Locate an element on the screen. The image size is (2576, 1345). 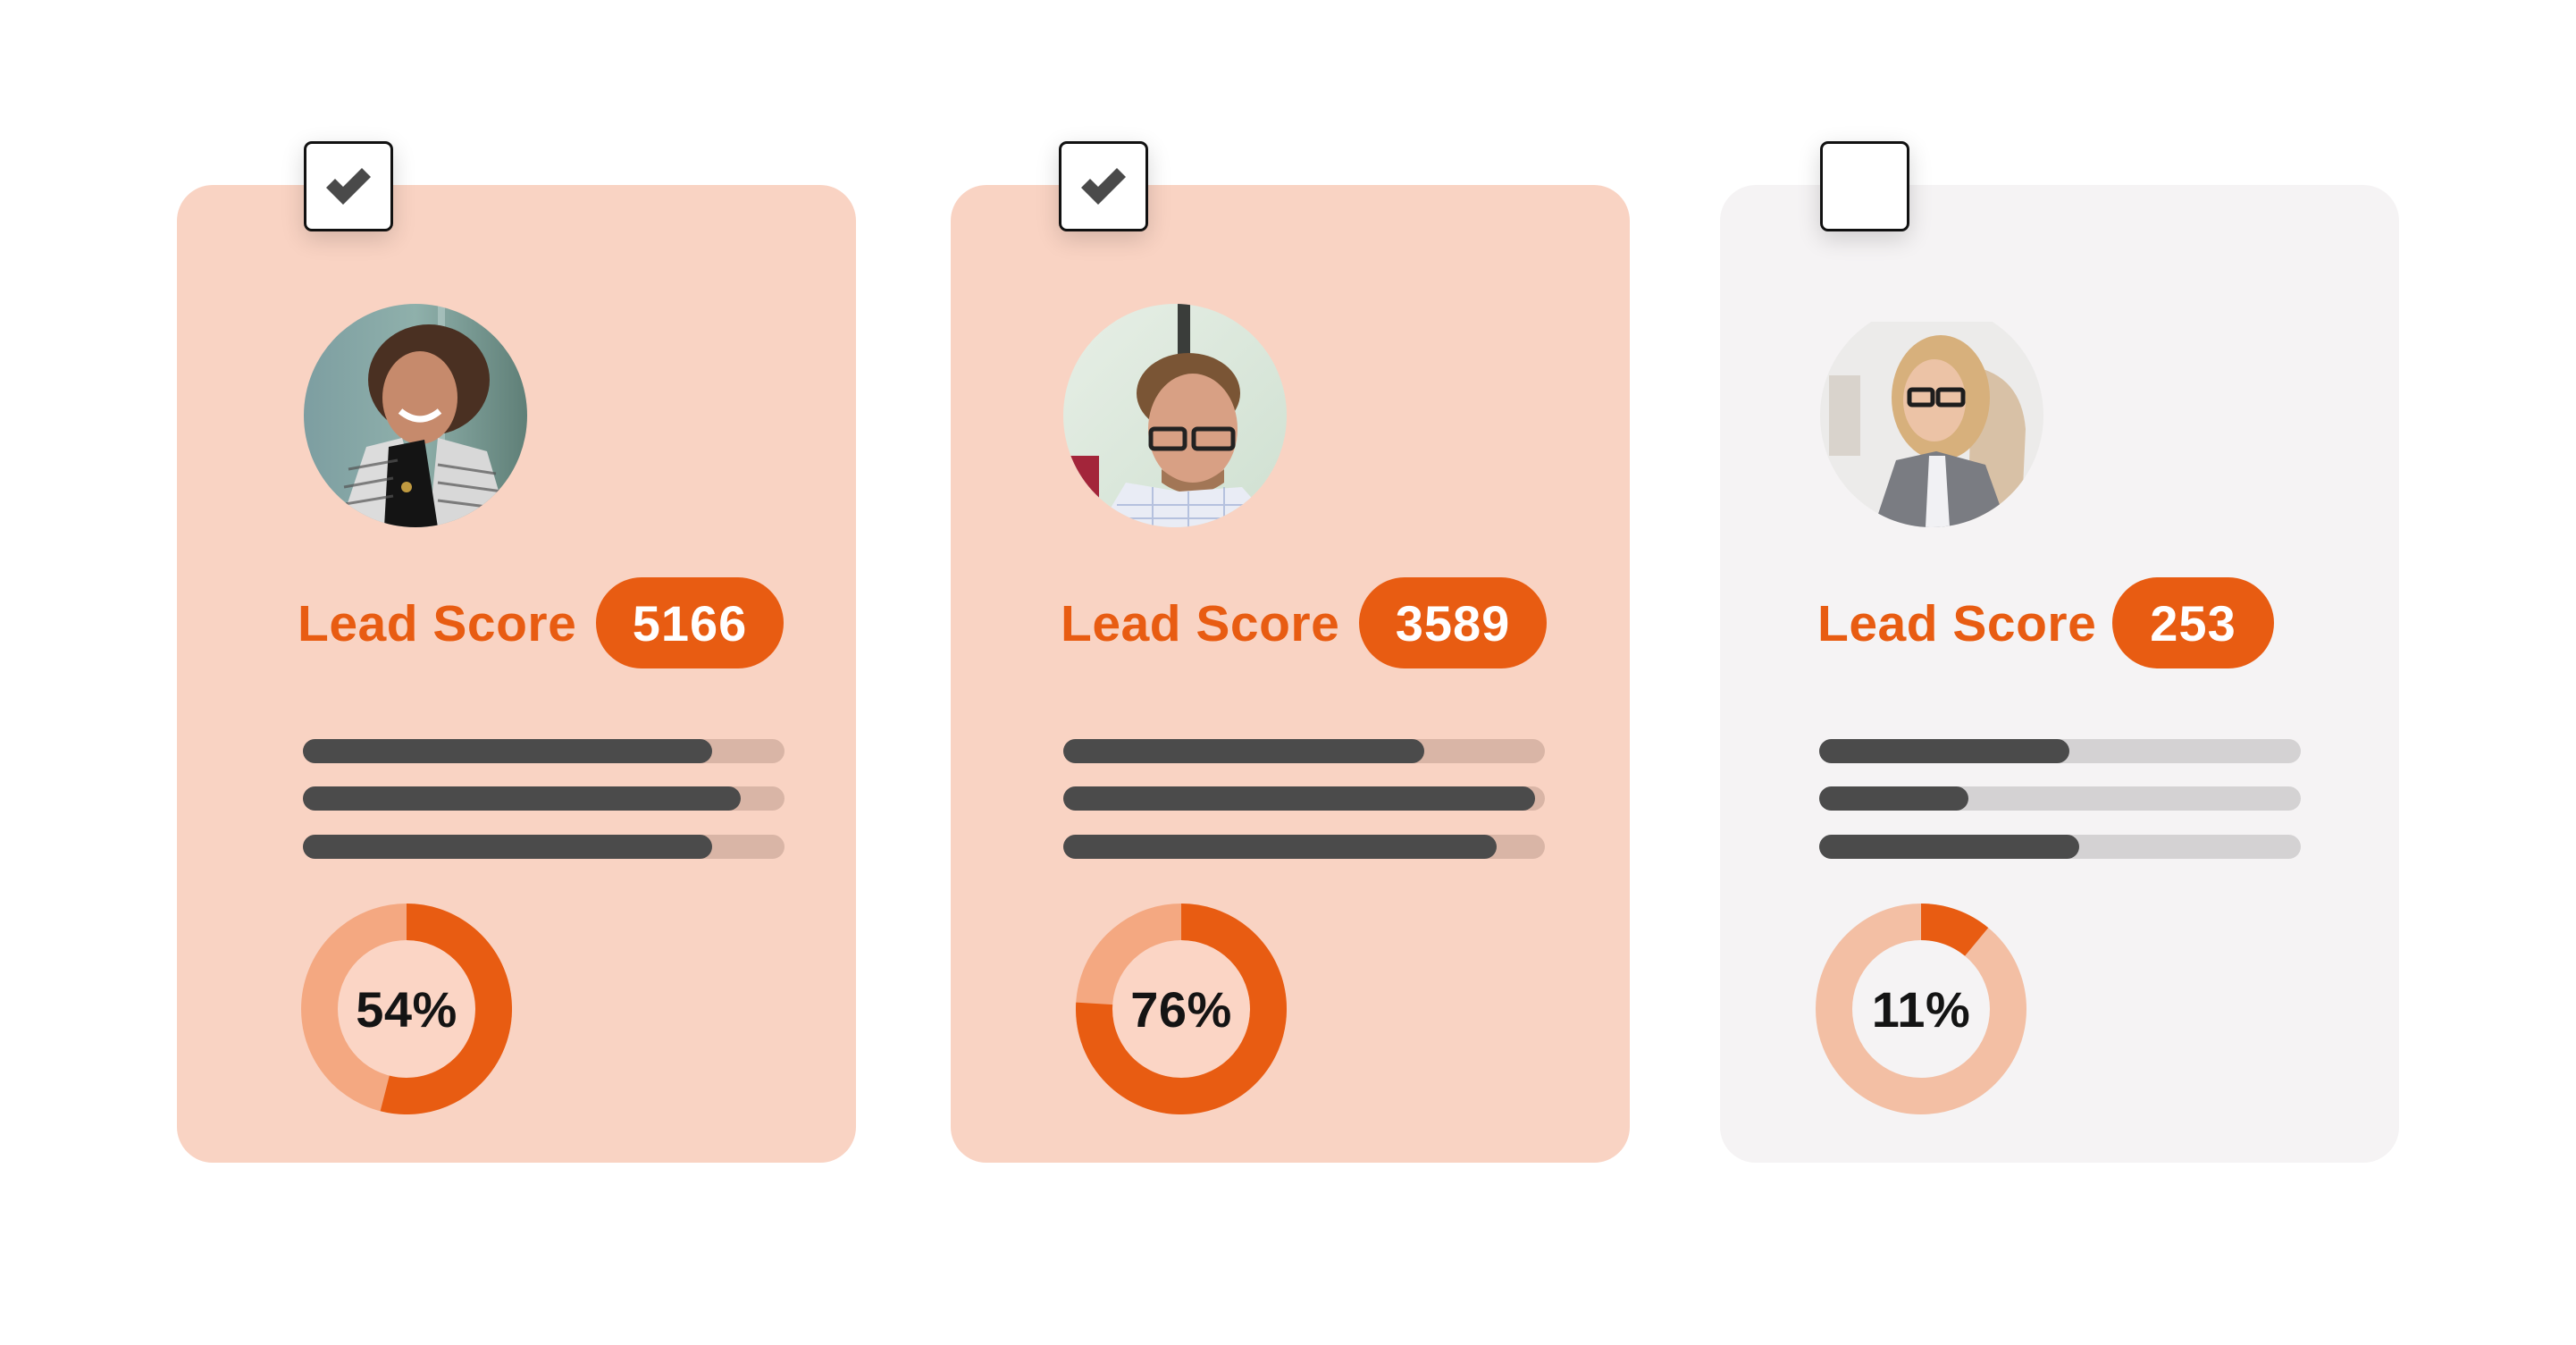
percent-label: 54% is located at coordinates (406, 1009).